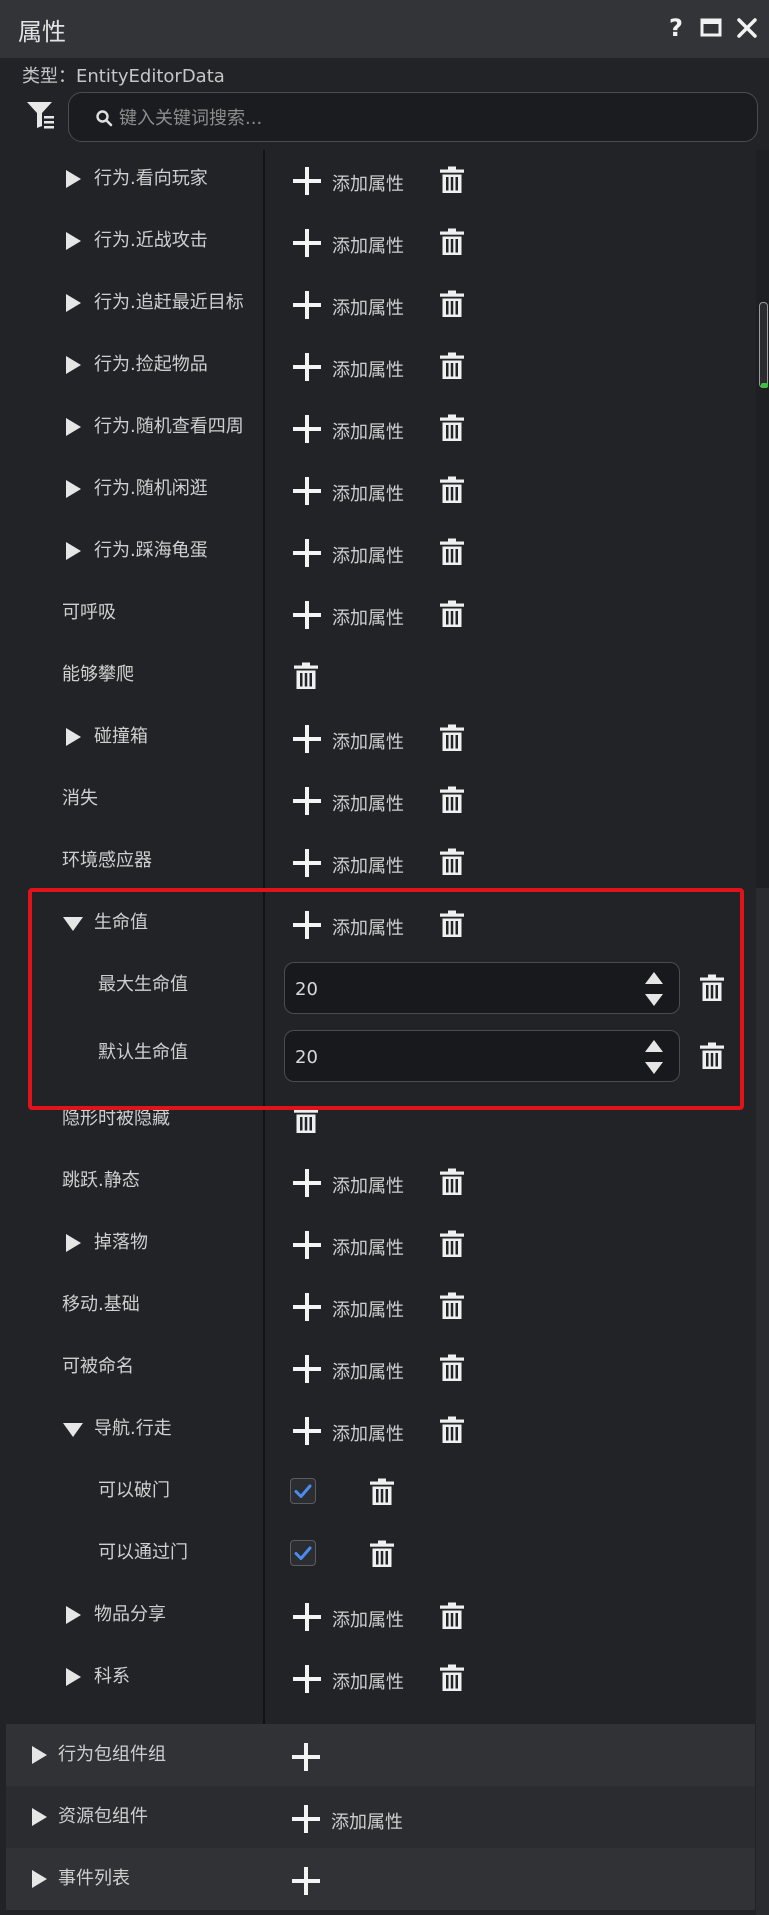  I want to click on property-row: 行为.踩海龟蛋 添加属性, so click(377, 553).